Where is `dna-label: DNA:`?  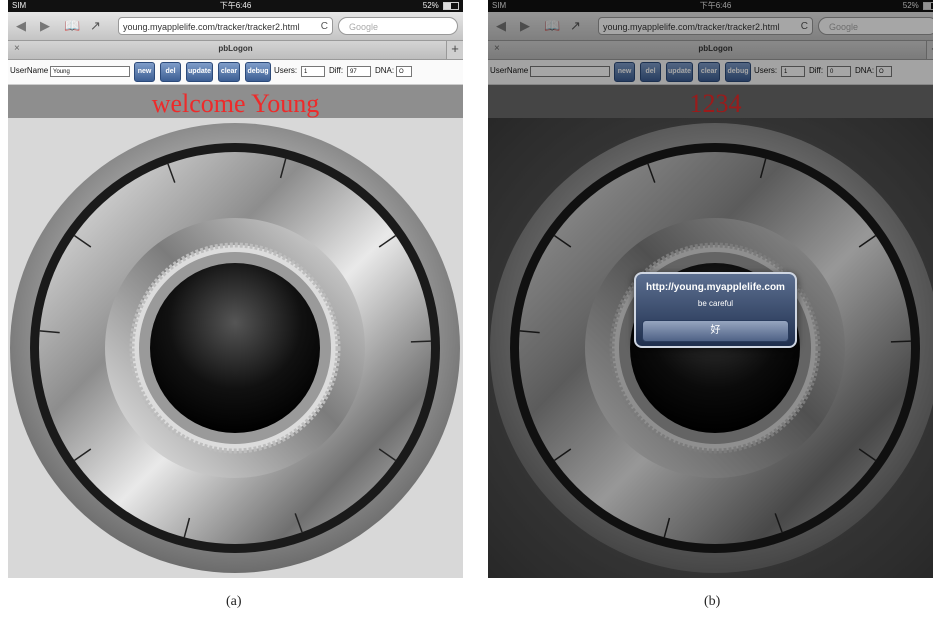 dna-label: DNA: is located at coordinates (385, 70).